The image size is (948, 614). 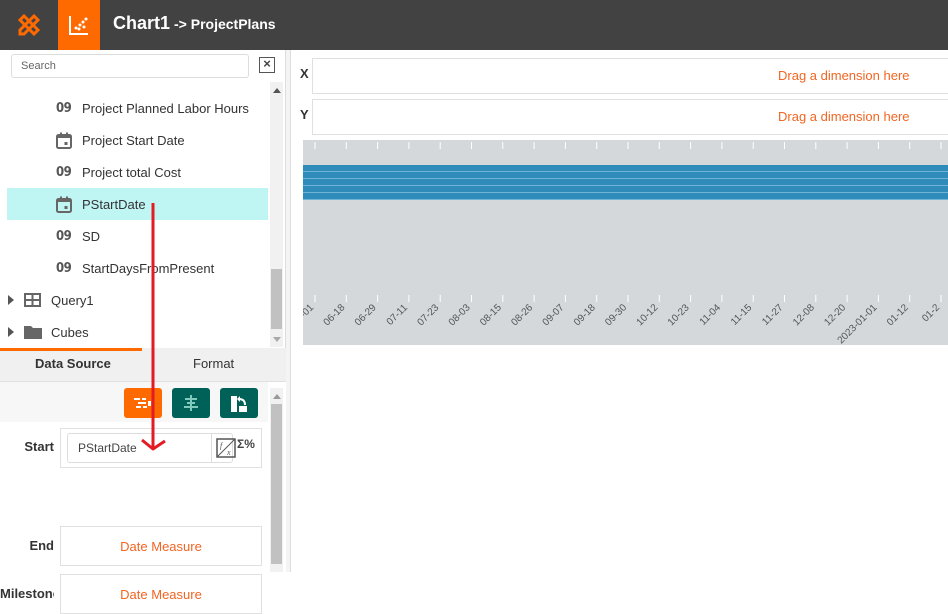 What do you see at coordinates (898, 315) in the screenshot?
I see `x-tick-label: 01-12` at bounding box center [898, 315].